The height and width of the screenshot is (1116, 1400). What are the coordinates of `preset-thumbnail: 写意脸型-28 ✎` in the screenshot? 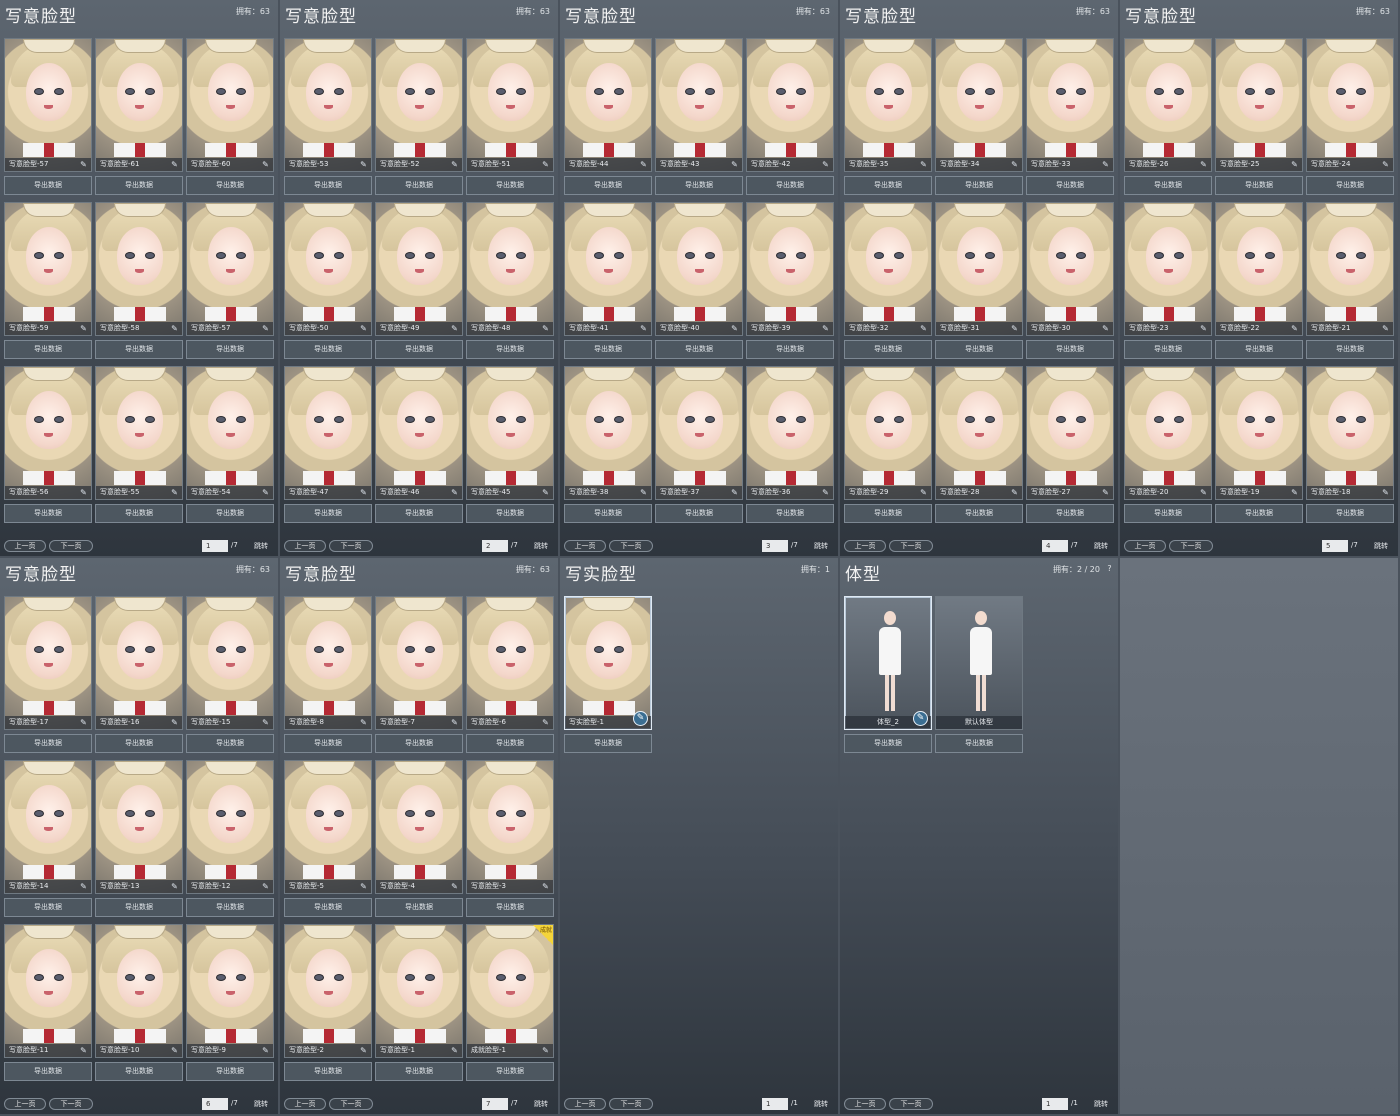 It's located at (979, 433).